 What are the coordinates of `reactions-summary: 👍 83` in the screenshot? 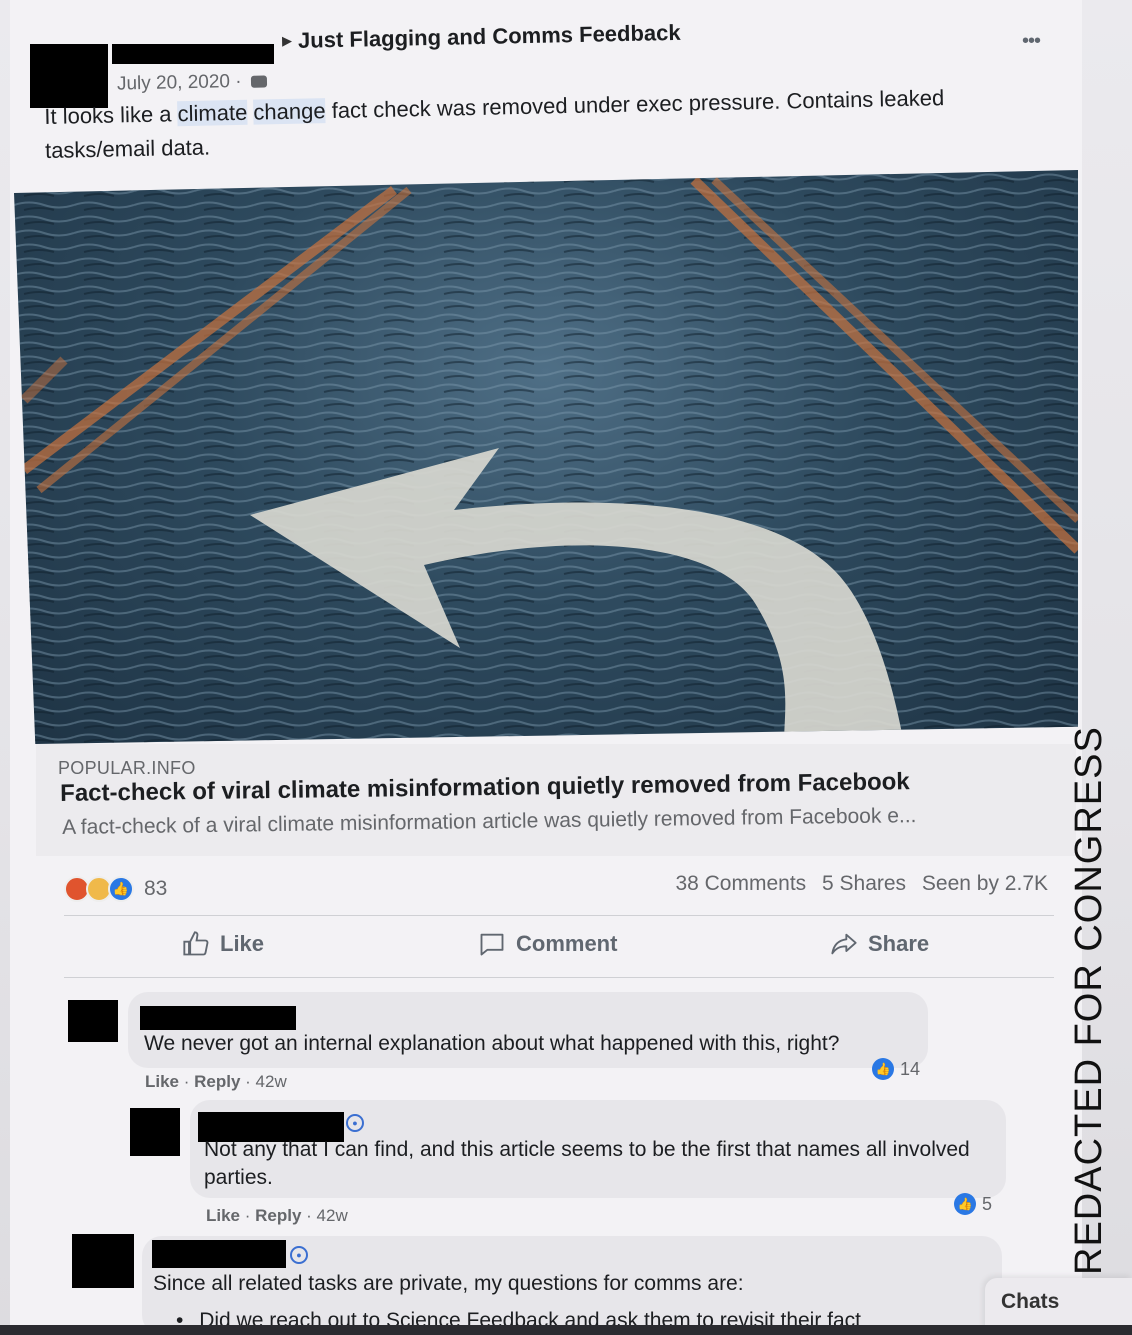 It's located at (115, 889).